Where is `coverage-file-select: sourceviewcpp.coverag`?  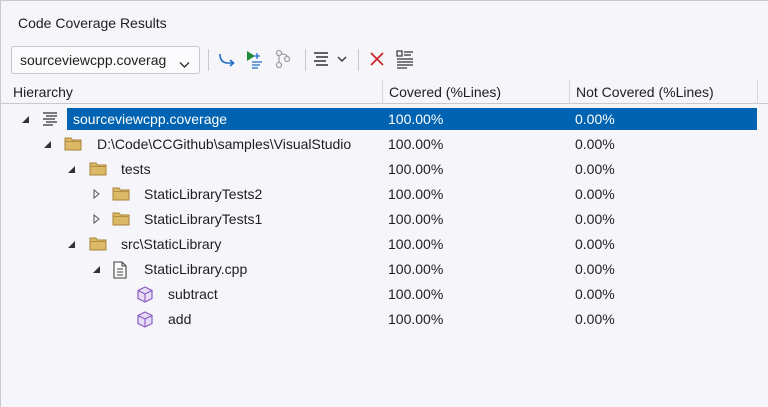 coverage-file-select: sourceviewcpp.coverag is located at coordinates (105, 60).